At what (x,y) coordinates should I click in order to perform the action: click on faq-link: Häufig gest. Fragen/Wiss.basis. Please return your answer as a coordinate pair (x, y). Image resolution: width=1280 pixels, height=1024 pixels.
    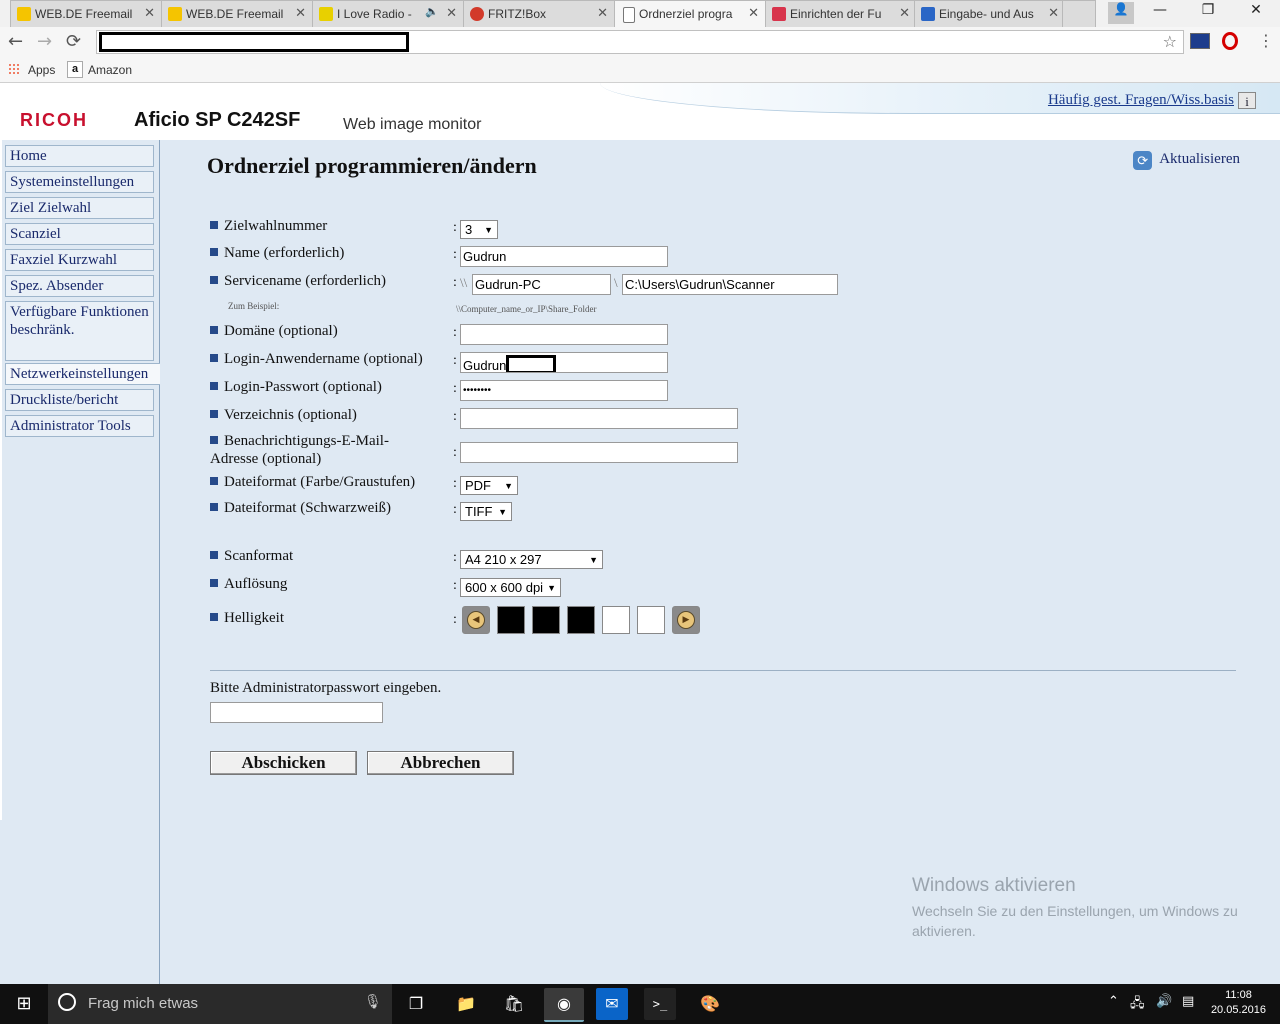
    Looking at the image, I should click on (1141, 100).